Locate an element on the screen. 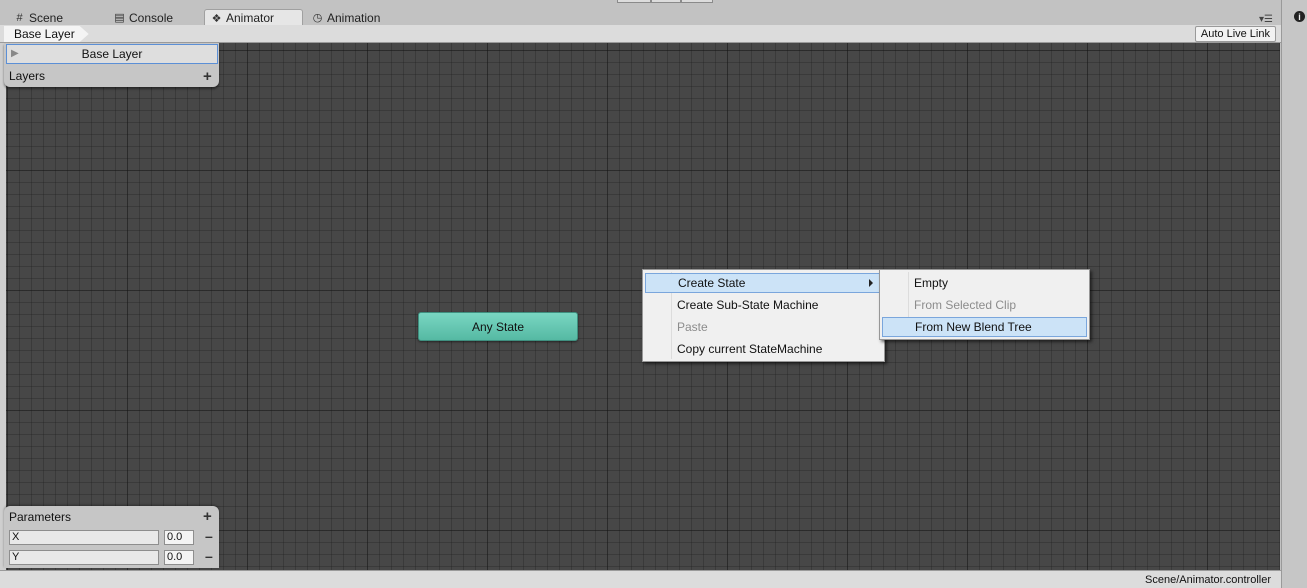  any-state-node: Any State is located at coordinates (498, 326).